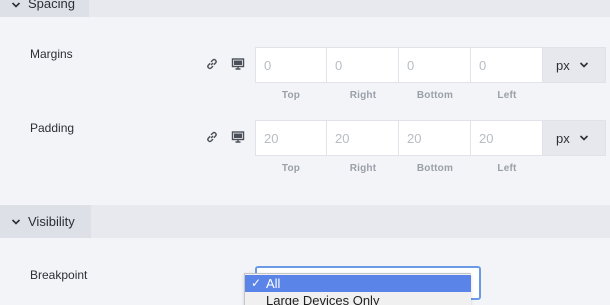  I want to click on margin-left-input: 0, so click(507, 65).